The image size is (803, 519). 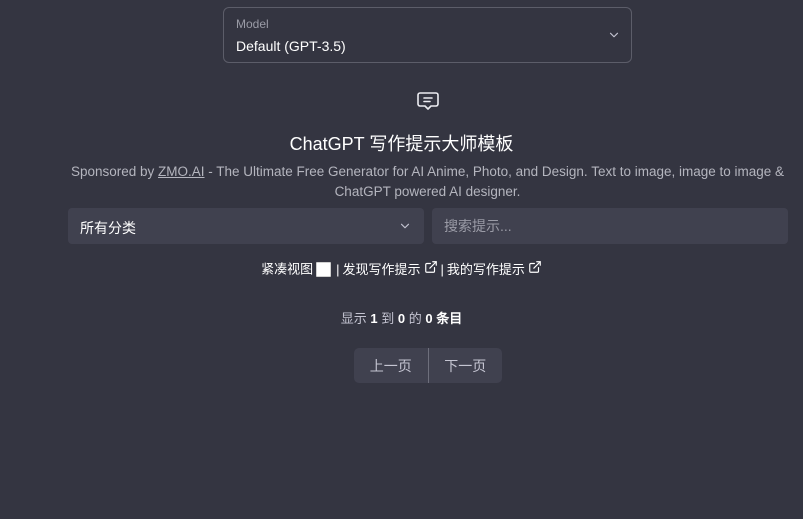 What do you see at coordinates (429, 318) in the screenshot?
I see `count-total: 0` at bounding box center [429, 318].